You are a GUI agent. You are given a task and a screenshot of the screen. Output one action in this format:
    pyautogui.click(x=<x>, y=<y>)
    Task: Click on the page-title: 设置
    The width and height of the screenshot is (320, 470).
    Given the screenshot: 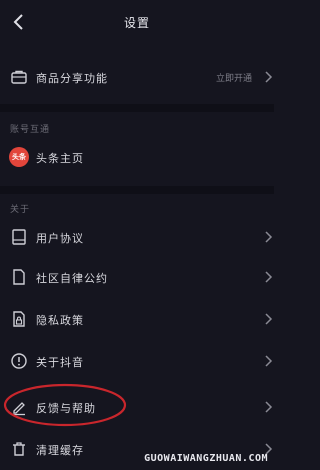 What is the action you would take?
    pyautogui.click(x=136, y=23)
    